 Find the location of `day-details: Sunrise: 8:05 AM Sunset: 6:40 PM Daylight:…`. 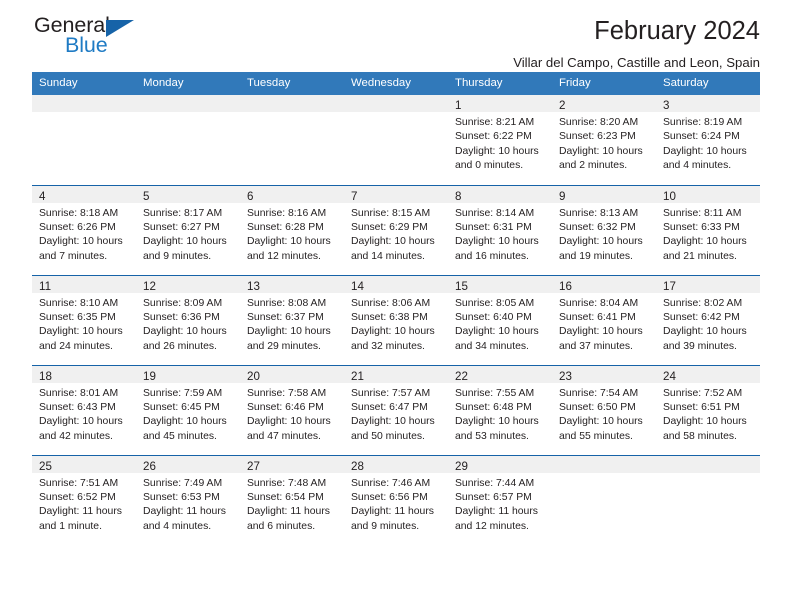

day-details: Sunrise: 8:05 AM Sunset: 6:40 PM Daylight:… is located at coordinates (500, 324).